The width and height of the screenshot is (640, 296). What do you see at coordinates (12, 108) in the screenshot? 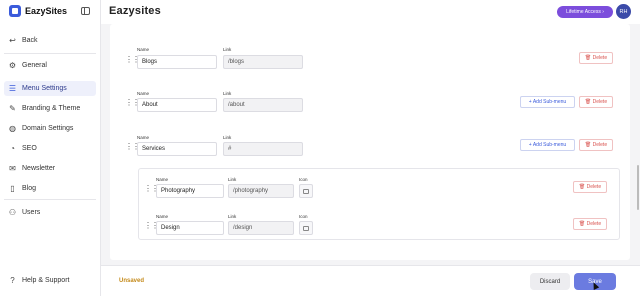
I see `brush-icon: ✎` at bounding box center [12, 108].